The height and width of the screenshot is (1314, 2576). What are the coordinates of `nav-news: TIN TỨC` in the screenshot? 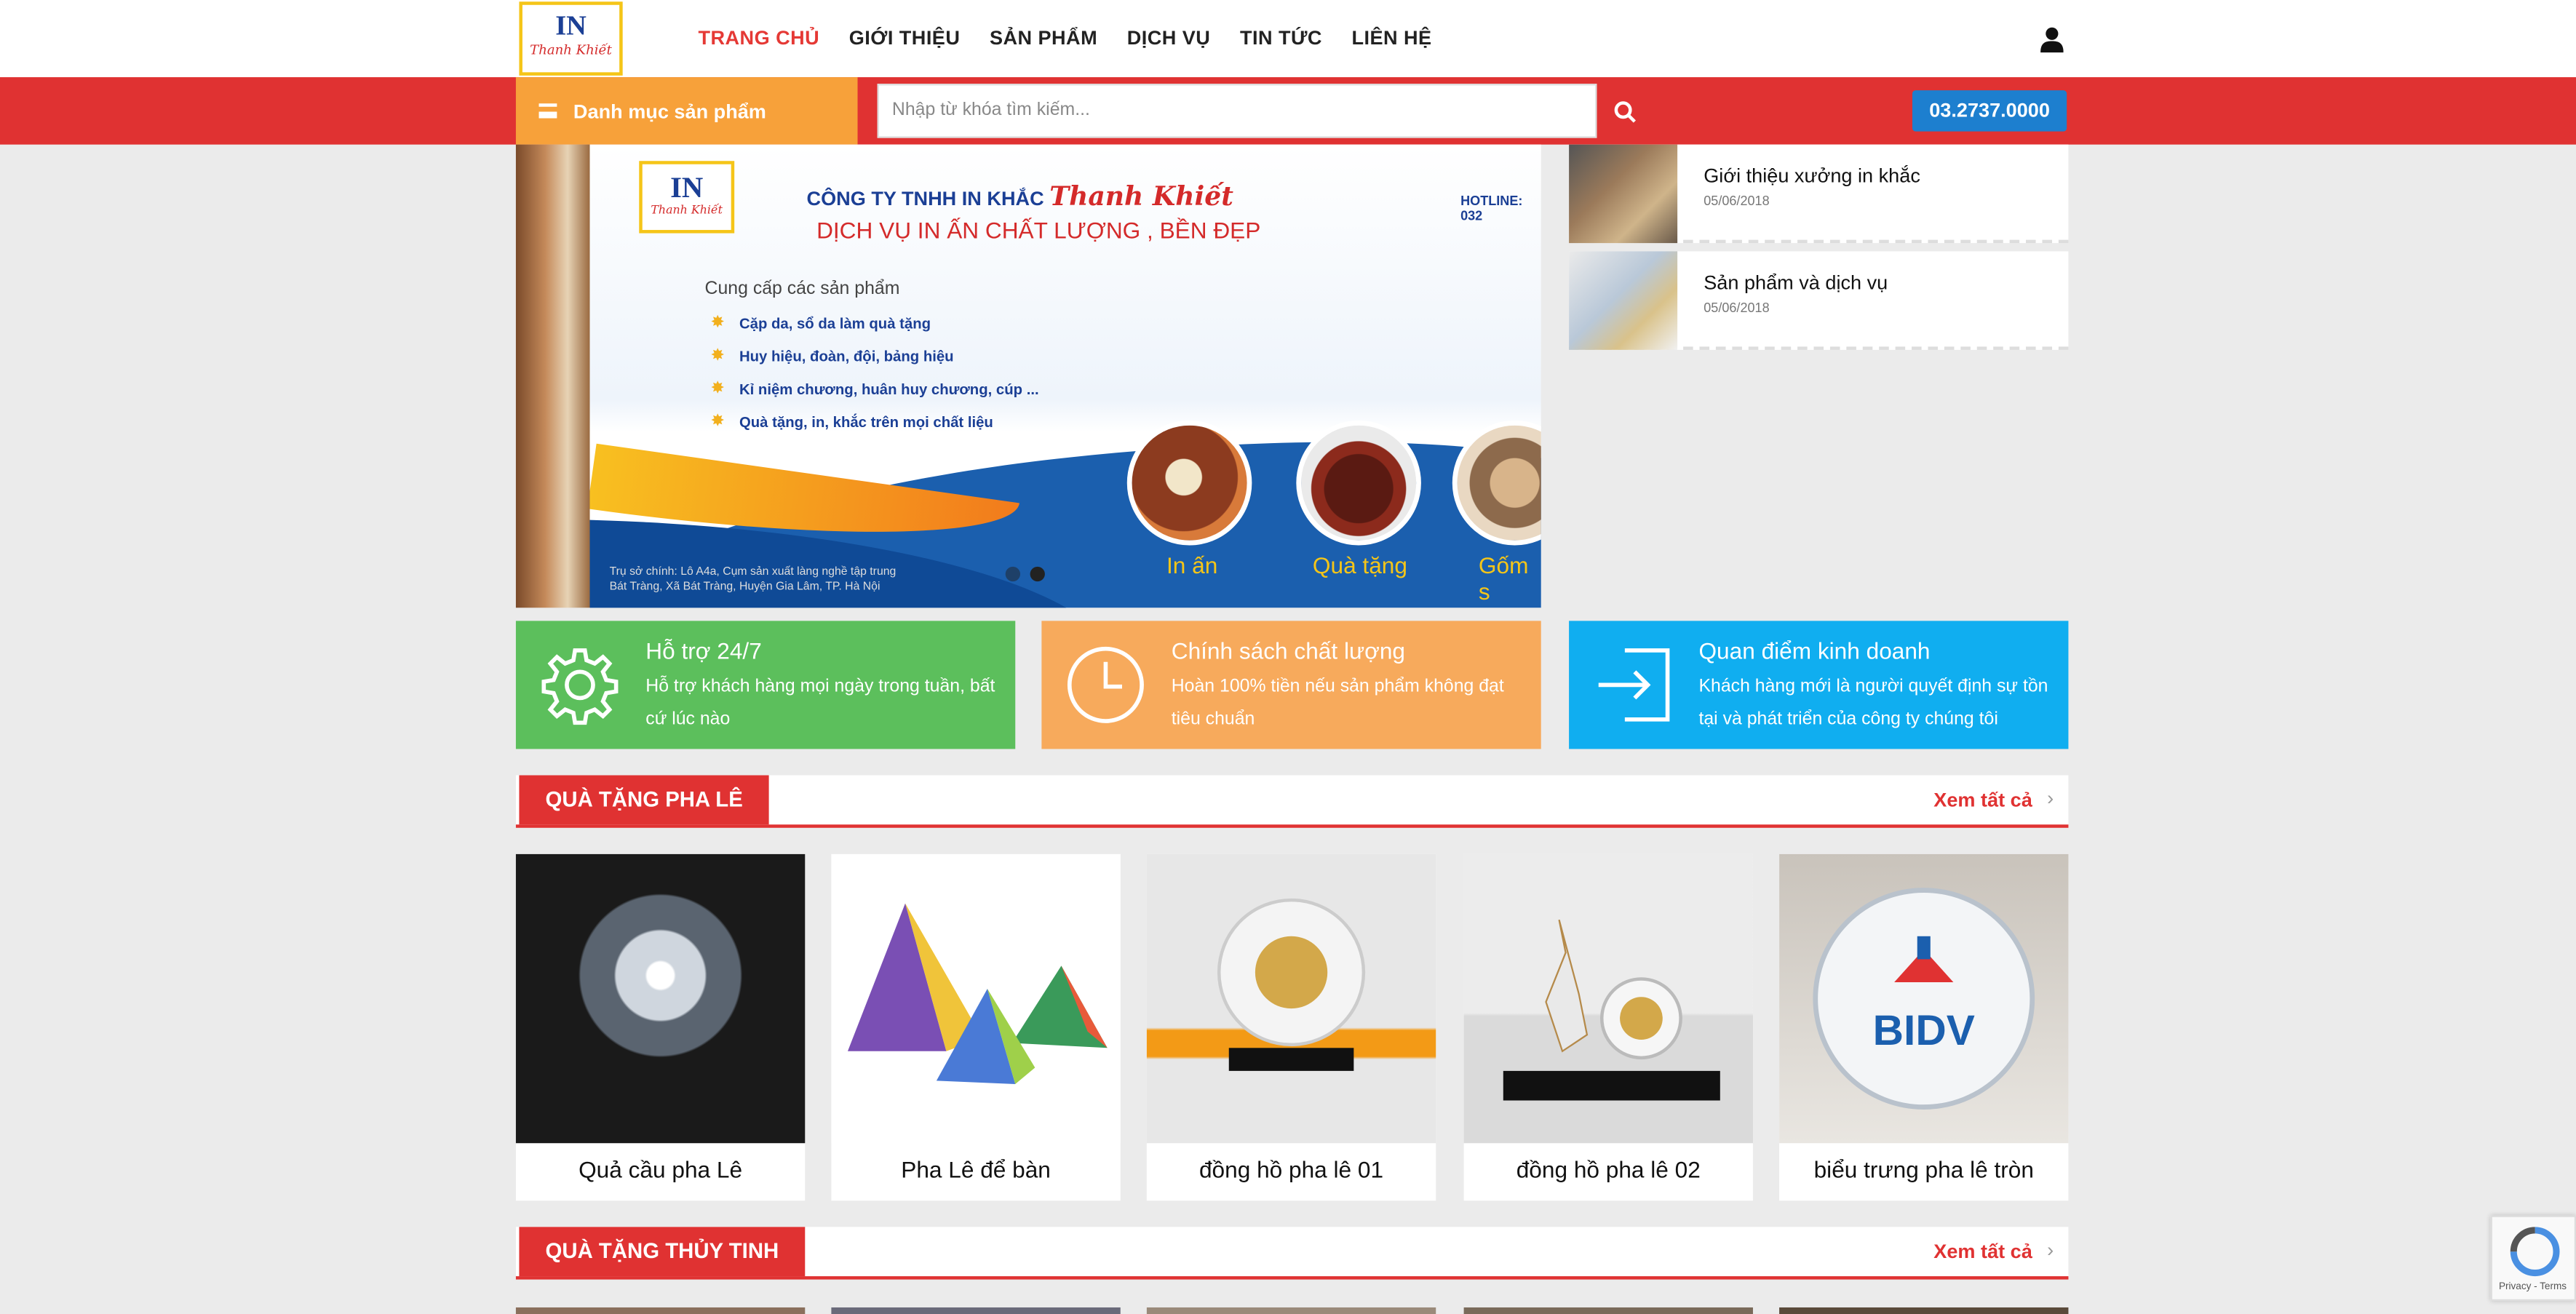 It's located at (1281, 38).